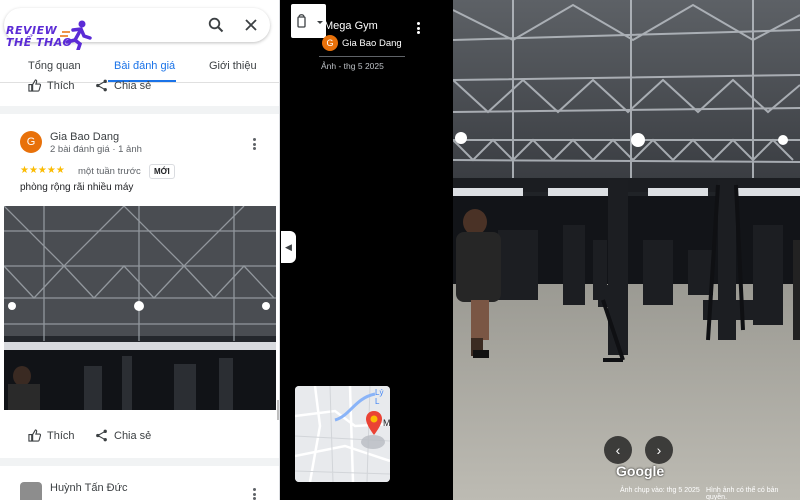 Image resolution: width=800 pixels, height=500 pixels. I want to click on chevron-left-icon: ◀, so click(288, 247).